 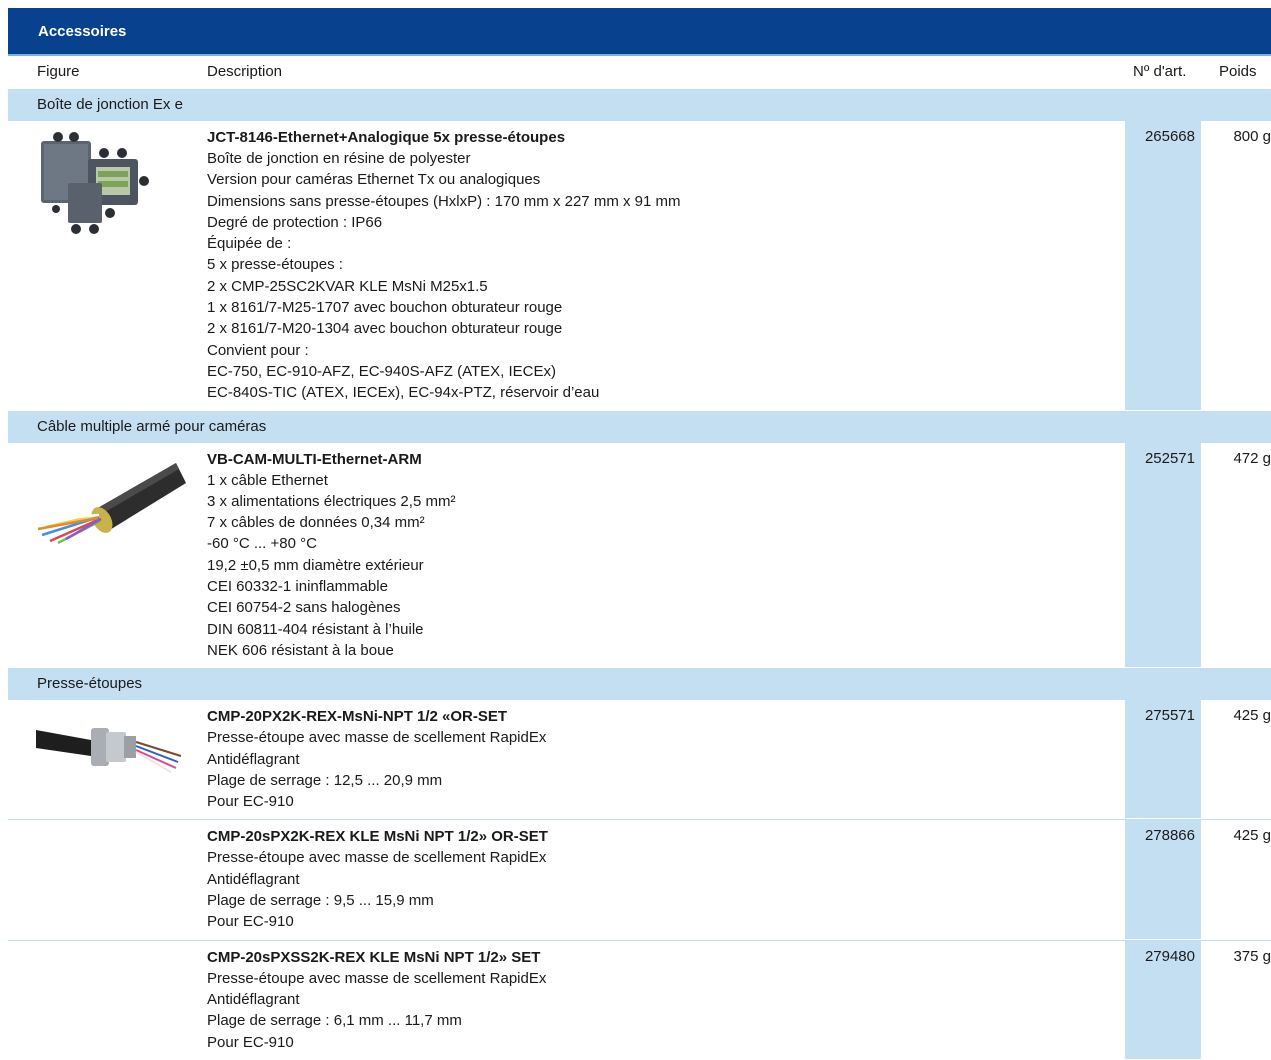 I want to click on column-description: Description, so click(x=245, y=71).